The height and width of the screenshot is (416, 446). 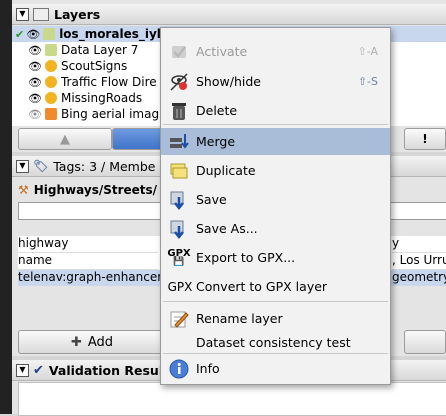 I want to click on tag-action-button, so click(x=425, y=342).